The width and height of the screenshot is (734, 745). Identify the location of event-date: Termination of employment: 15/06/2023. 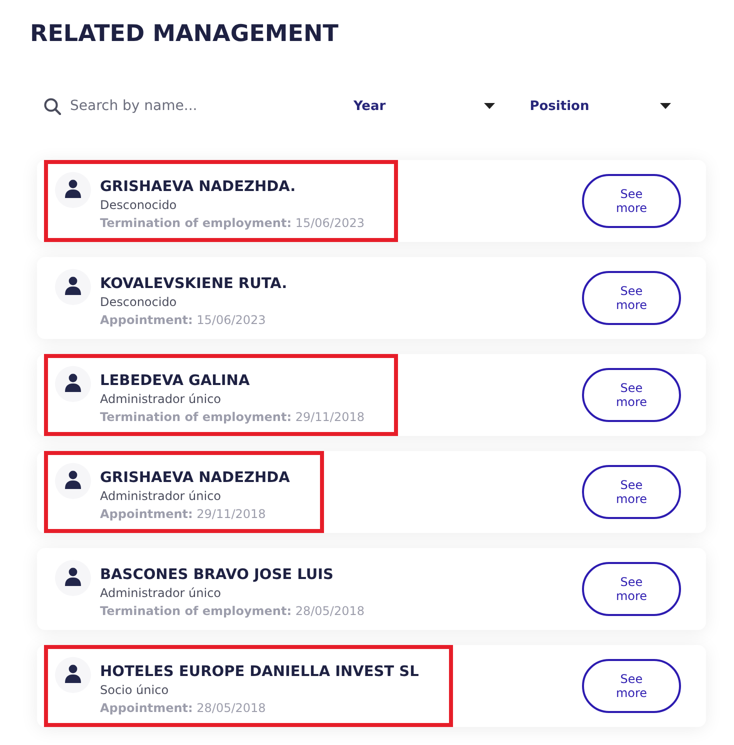
(232, 223).